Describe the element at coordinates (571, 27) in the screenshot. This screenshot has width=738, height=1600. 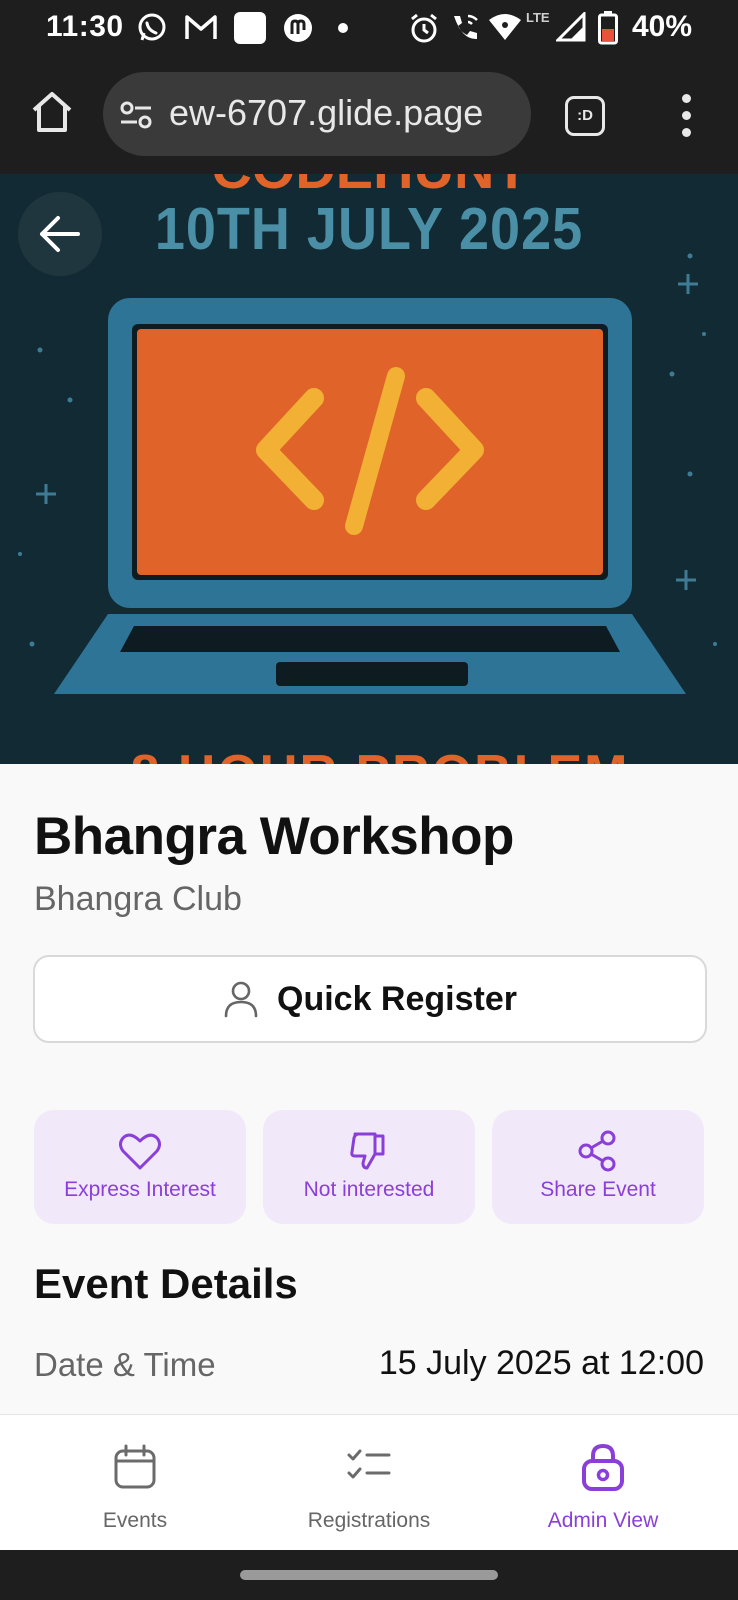
I see `signal-icon` at that location.